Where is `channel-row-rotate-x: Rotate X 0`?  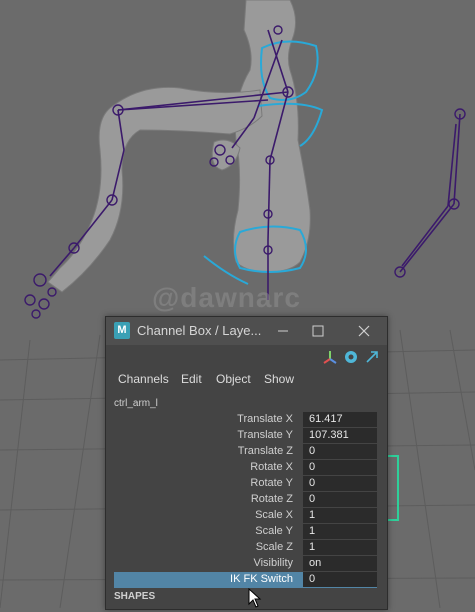
channel-row-rotate-x: Rotate X 0 is located at coordinates (245, 468).